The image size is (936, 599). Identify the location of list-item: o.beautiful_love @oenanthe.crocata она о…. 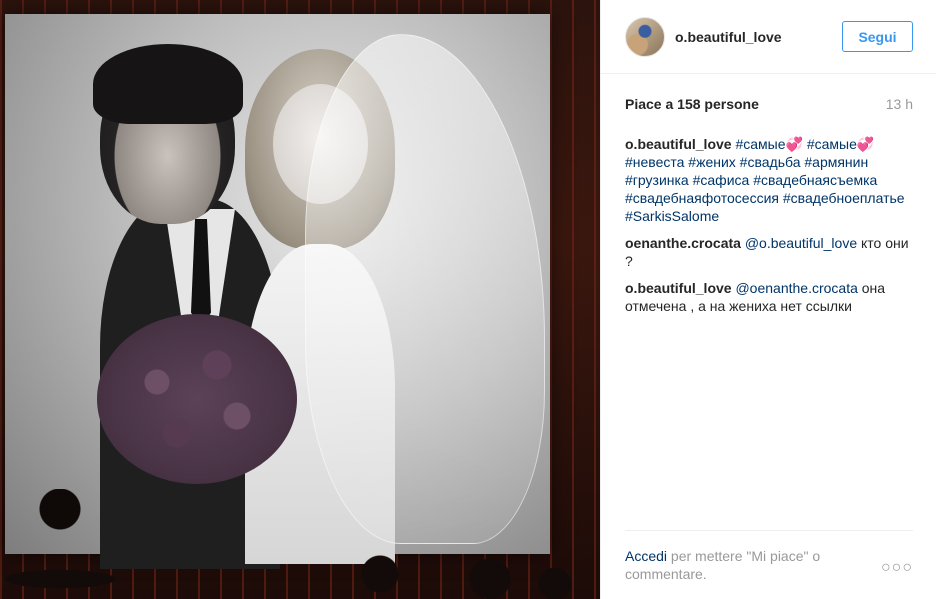
(770, 297).